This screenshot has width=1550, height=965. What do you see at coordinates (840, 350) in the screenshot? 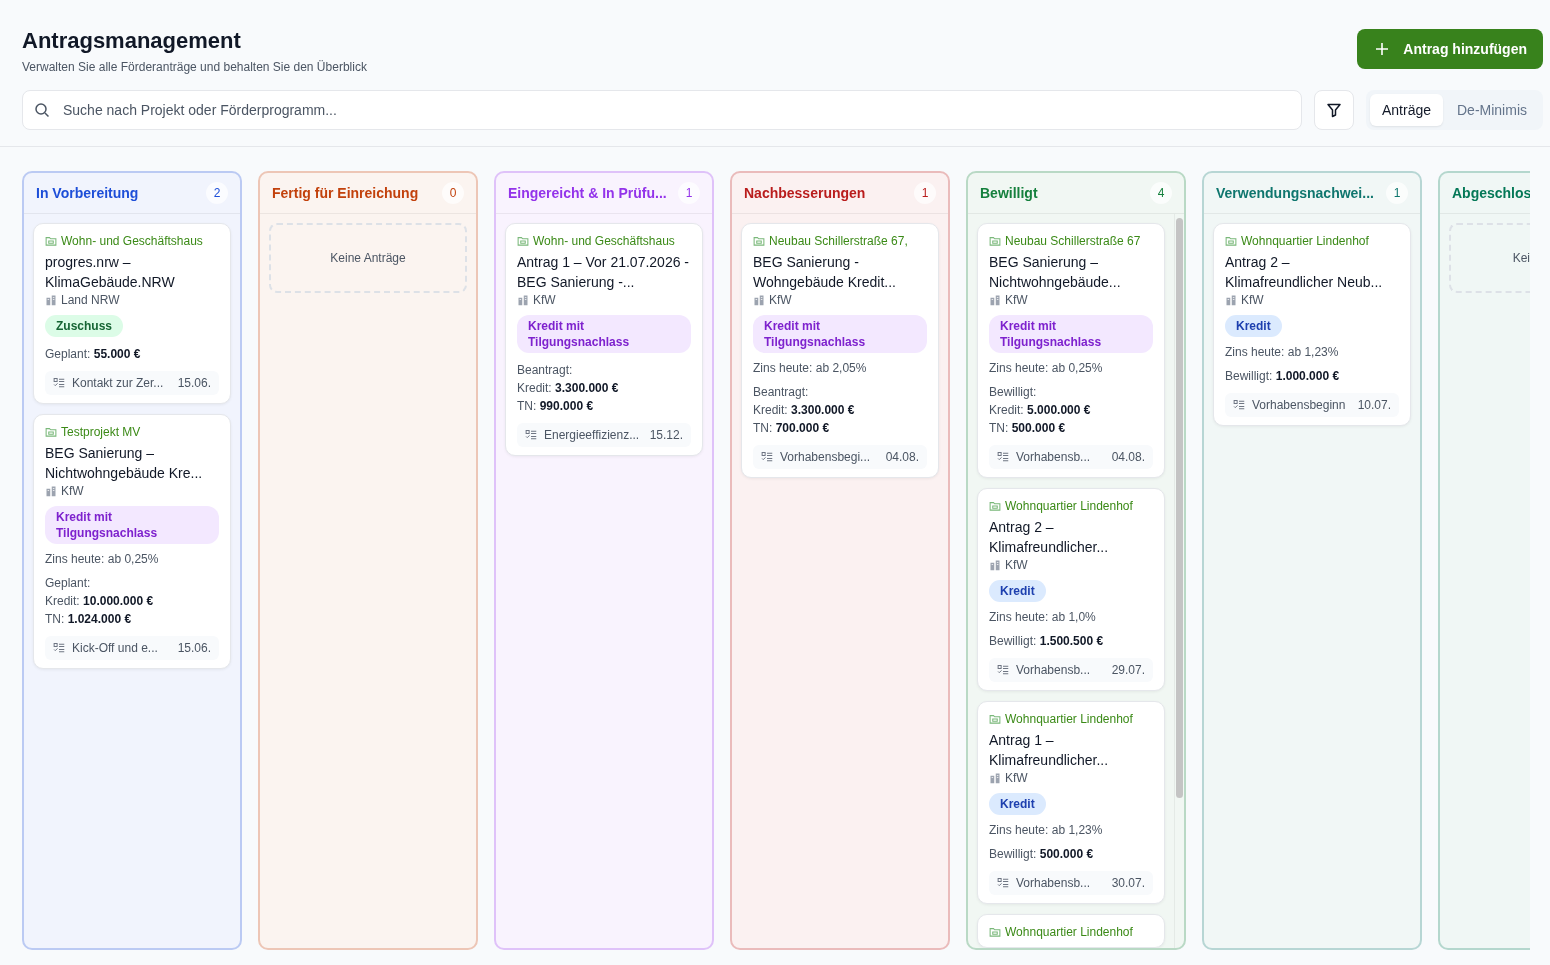
I see `application-card: Neubau Schillerstraße 67, BEG Sanierung - Wohngebäude Kredit... KfW Kredit mit Tilgungsnachlass Zins heute: ab 2,05% Beantragt: Kredit: 3.300.000 € TN: 700.000 € Vorhabensbegi... 04.08.` at bounding box center [840, 350].